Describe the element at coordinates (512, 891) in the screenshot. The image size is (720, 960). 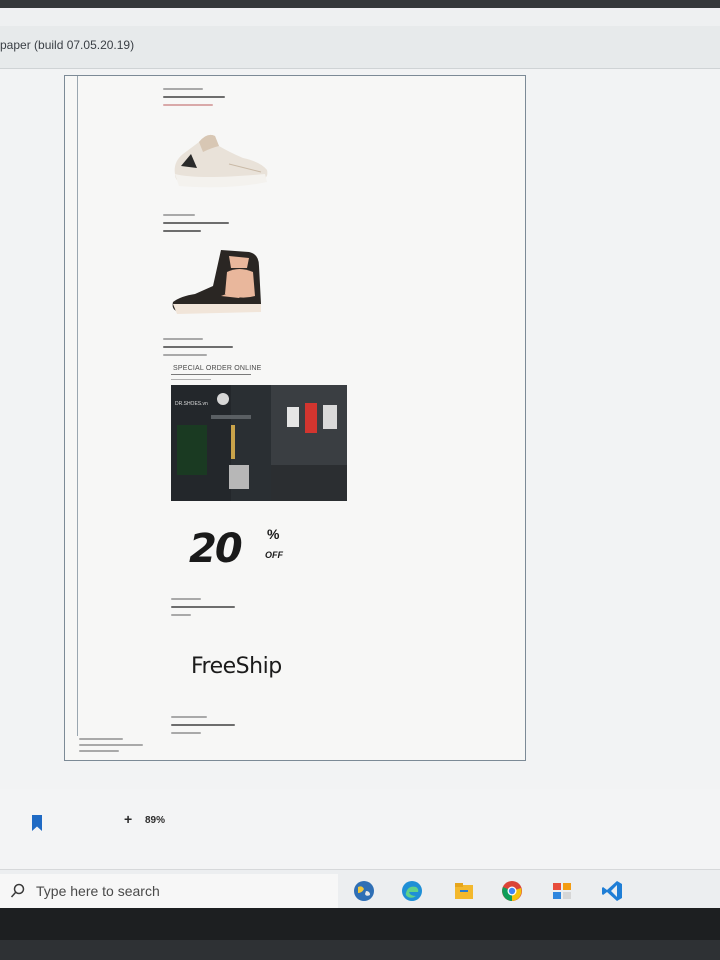
I see `chrome-icon` at that location.